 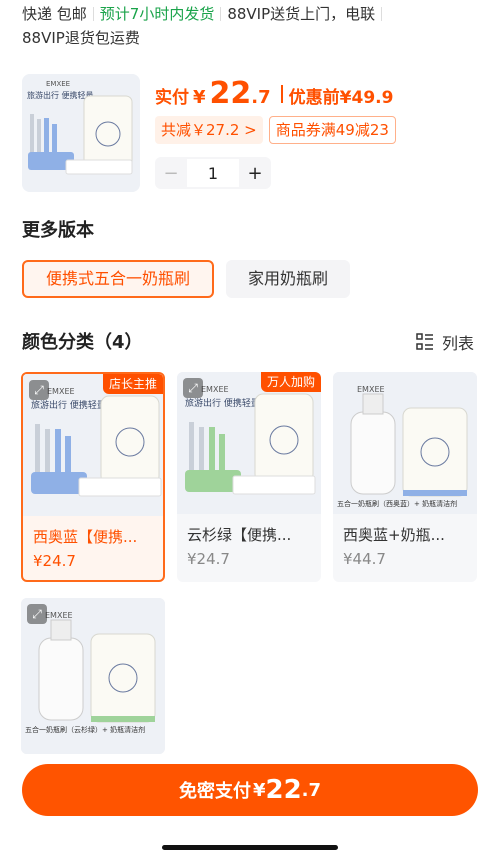 I want to click on card-caption: 五合一奶瓶刷（西奥蓝）+ 奶瓶清洁剂, so click(x=397, y=503).